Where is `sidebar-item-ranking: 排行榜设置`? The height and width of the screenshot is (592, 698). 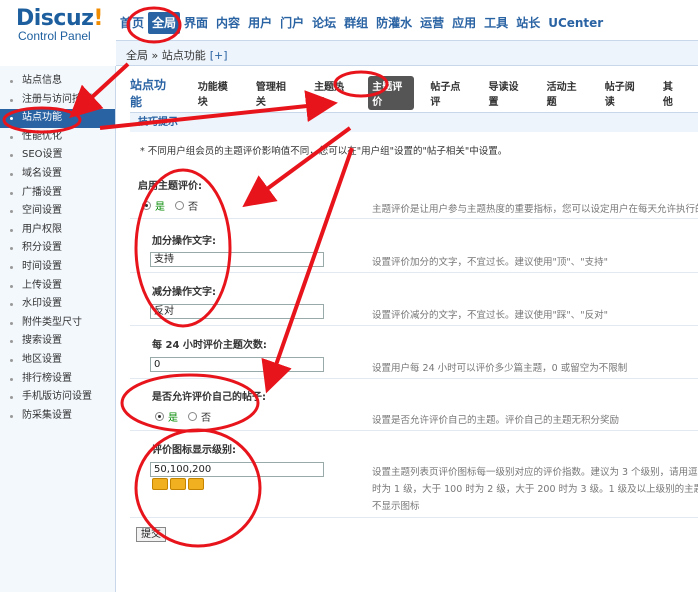 sidebar-item-ranking: 排行榜设置 is located at coordinates (57, 379).